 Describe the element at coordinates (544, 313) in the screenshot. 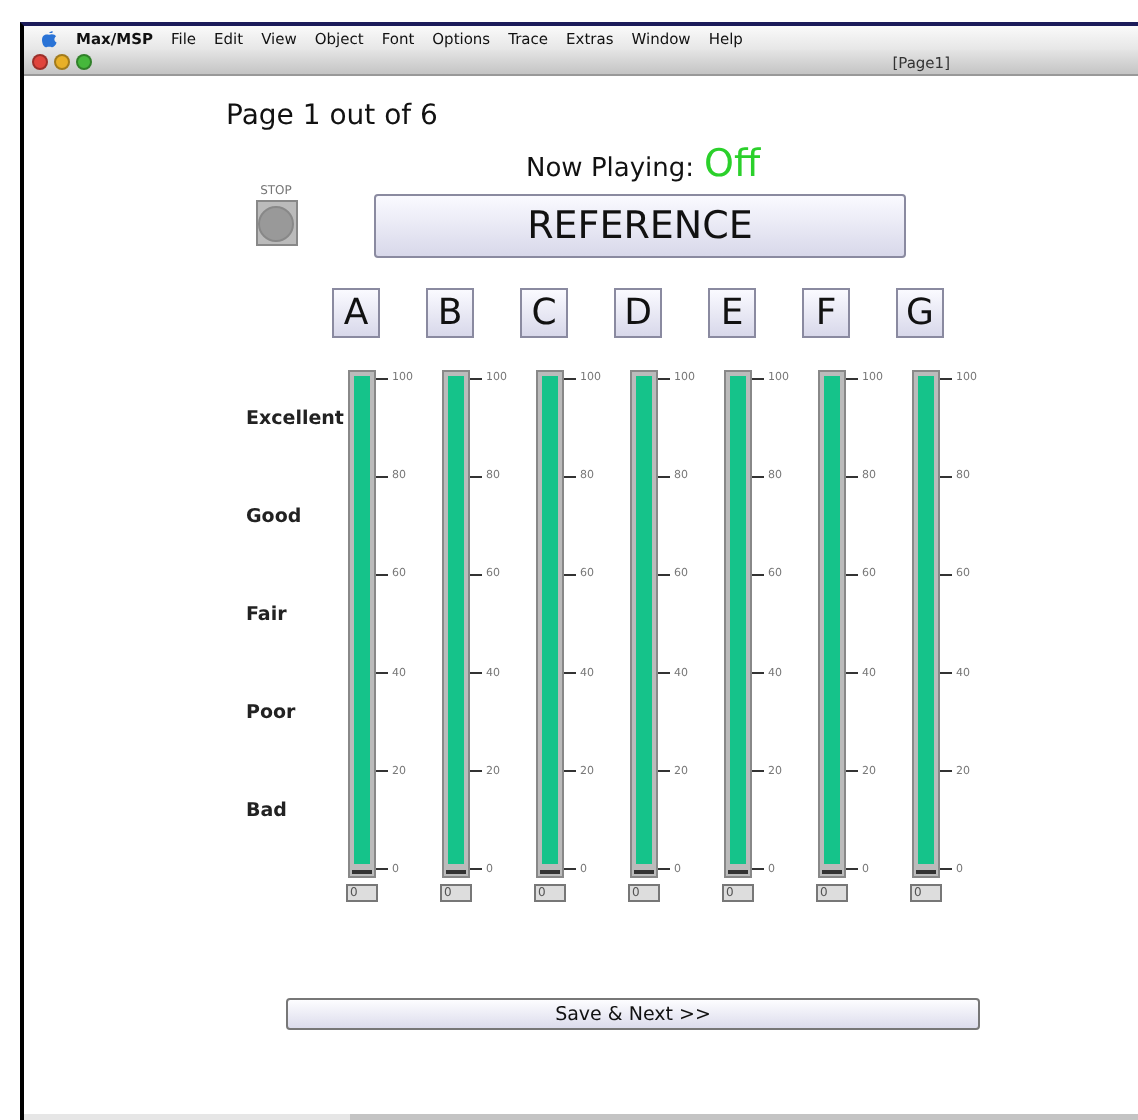

I see `sample-button: C` at that location.